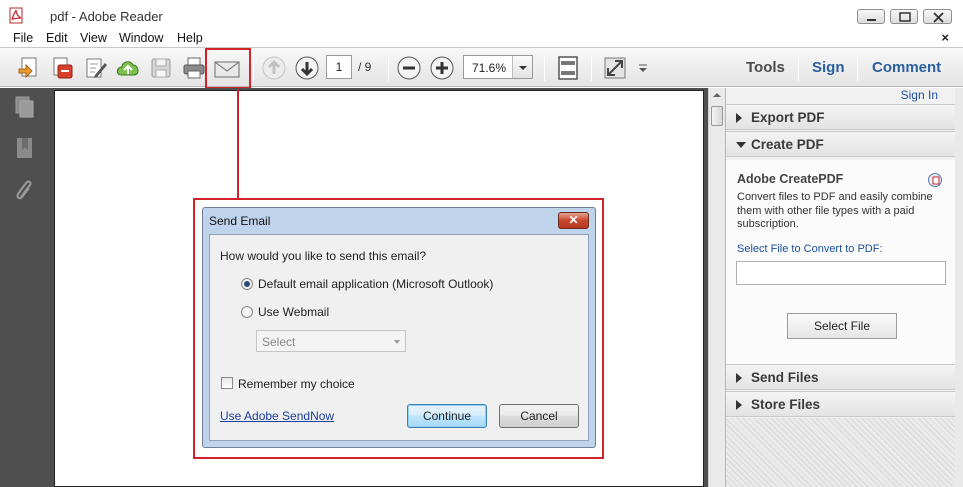  Describe the element at coordinates (841, 117) in the screenshot. I see `export-pdf-header: Export PDF` at that location.